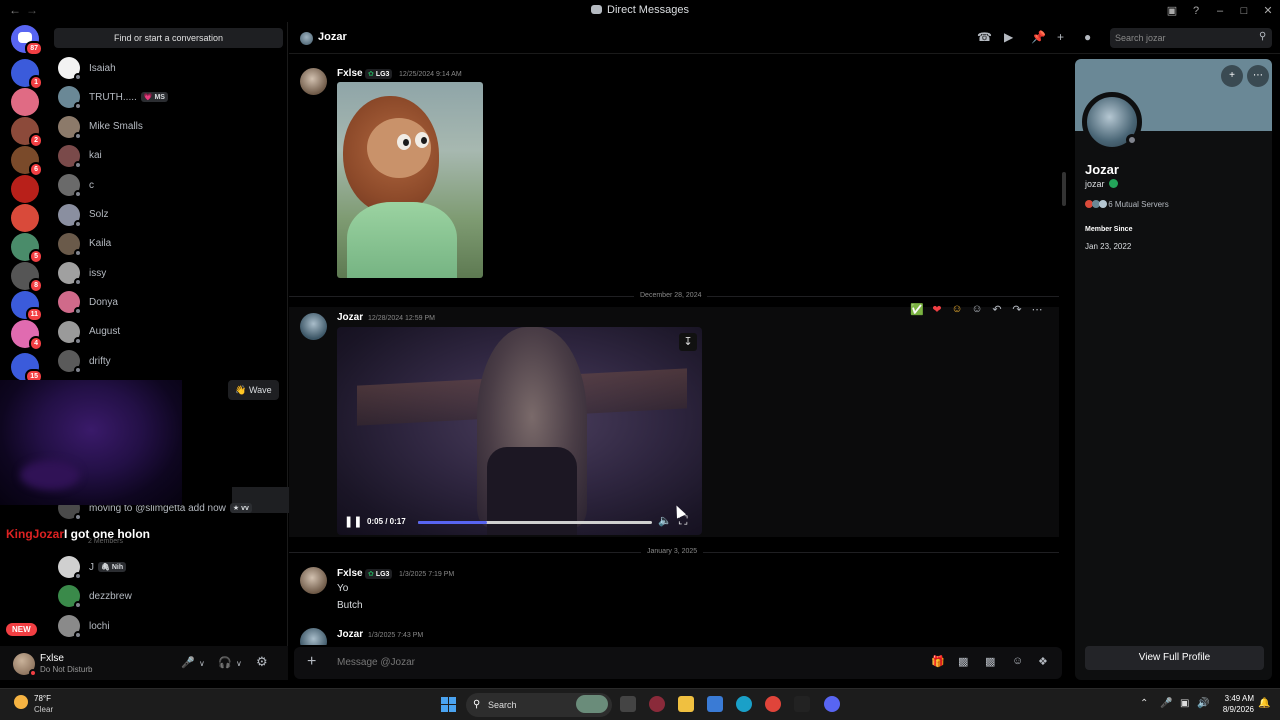 The image size is (1280, 720). What do you see at coordinates (1172, 11) in the screenshot?
I see `inbox-icon: ▣` at bounding box center [1172, 11].